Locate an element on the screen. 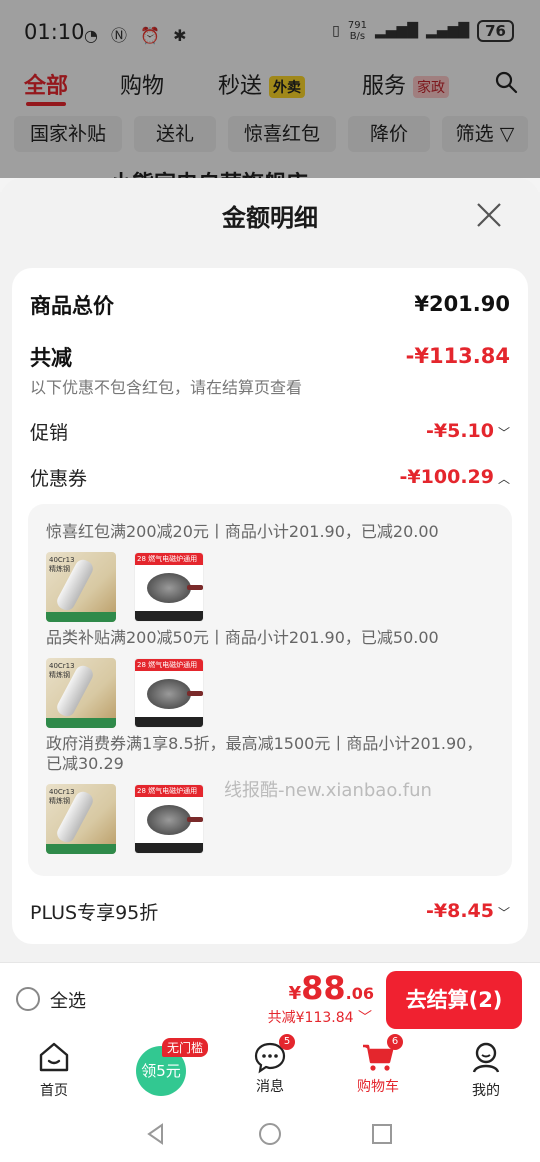  coupon-toggle: -¥100.29 ︿ is located at coordinates (455, 477).